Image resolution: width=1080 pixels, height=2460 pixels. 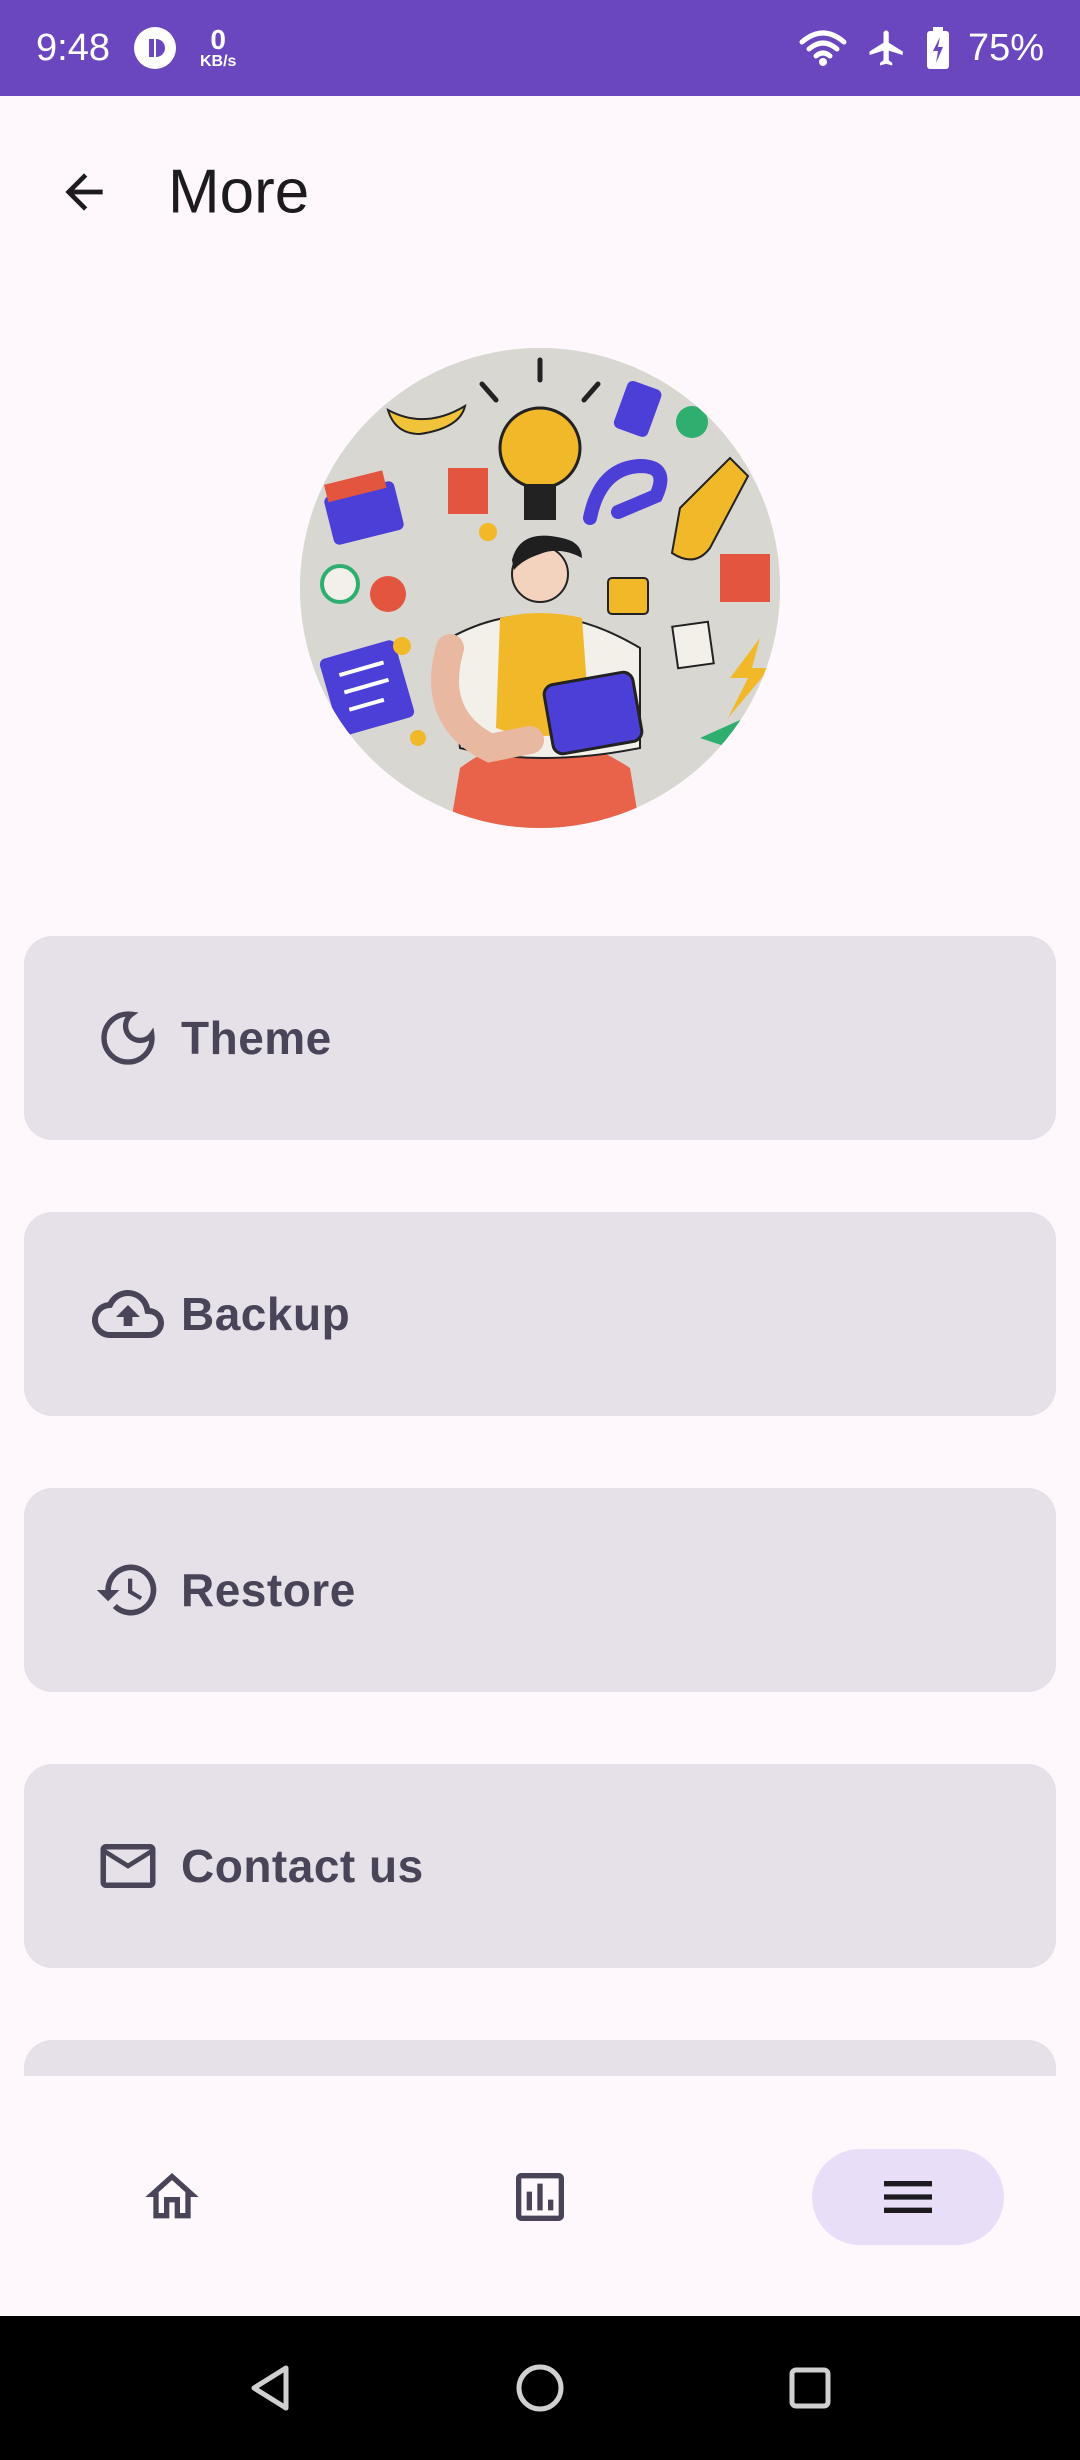 What do you see at coordinates (266, 1314) in the screenshot?
I see `menu-item-label: Backup` at bounding box center [266, 1314].